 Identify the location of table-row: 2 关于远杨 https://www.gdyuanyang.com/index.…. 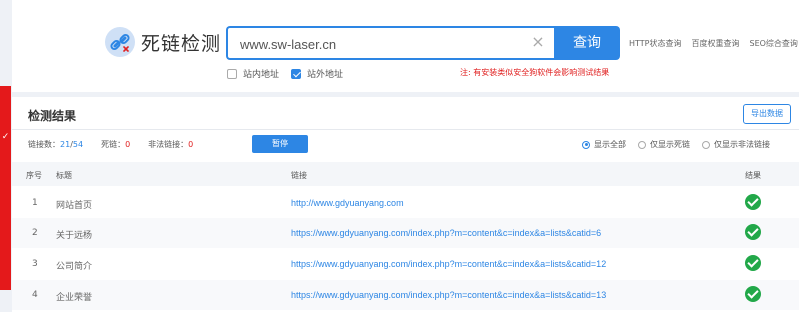
(405, 233).